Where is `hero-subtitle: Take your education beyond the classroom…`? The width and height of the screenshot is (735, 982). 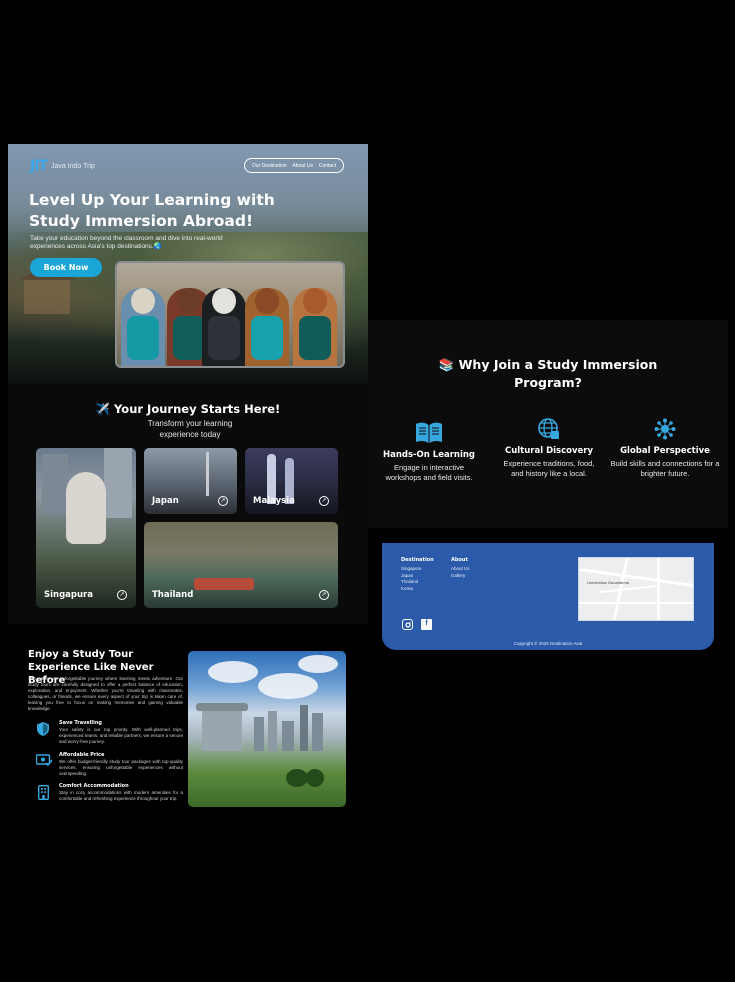 hero-subtitle: Take your education beyond the classroom… is located at coordinates (126, 242).